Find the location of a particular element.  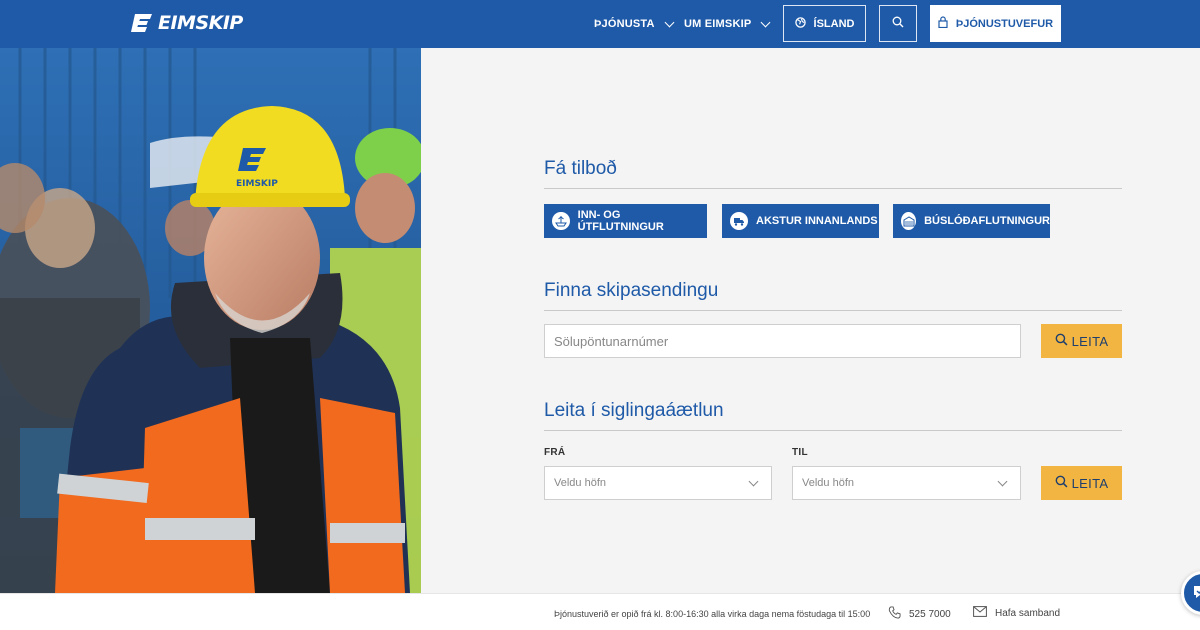

service-web-label: ÞJÓNUSTUVEFUR is located at coordinates (1004, 23).